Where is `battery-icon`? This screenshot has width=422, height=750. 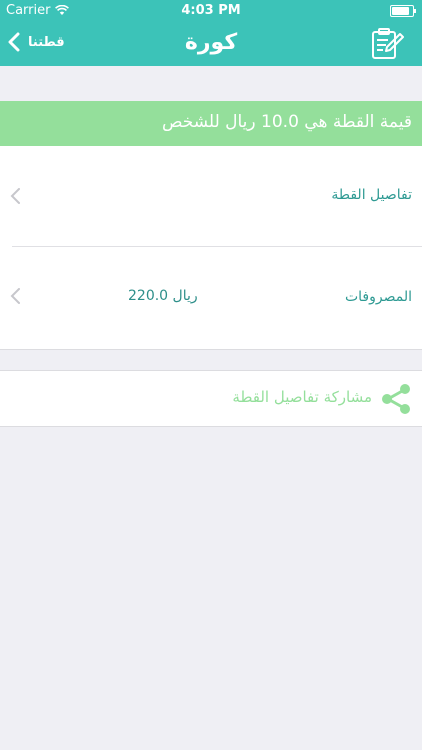
battery-icon is located at coordinates (403, 11).